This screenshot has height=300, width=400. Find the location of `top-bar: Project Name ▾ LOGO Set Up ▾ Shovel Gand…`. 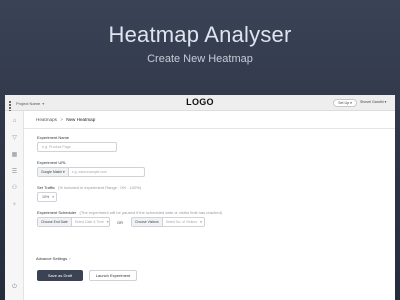

top-bar: Project Name ▾ LOGO Set Up ▾ Shovel Gand… is located at coordinates (200, 103).